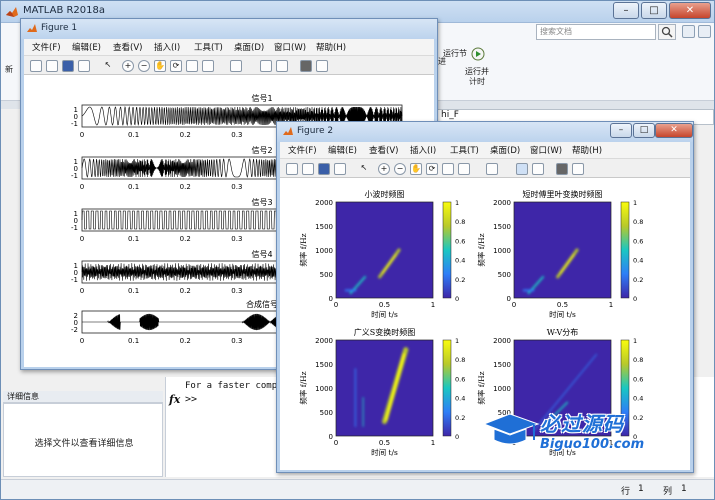 The height and width of the screenshot is (500, 715). Describe the element at coordinates (384, 332) in the screenshot. I see `panel-title: 广义S变换时频图` at that location.